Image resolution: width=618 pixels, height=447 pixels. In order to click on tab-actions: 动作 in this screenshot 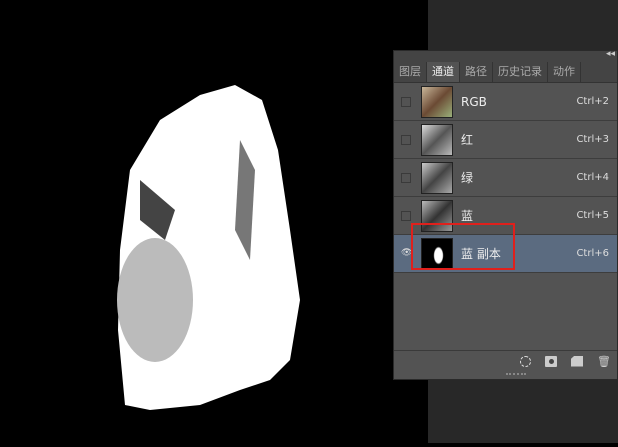, I will do `click(564, 72)`.